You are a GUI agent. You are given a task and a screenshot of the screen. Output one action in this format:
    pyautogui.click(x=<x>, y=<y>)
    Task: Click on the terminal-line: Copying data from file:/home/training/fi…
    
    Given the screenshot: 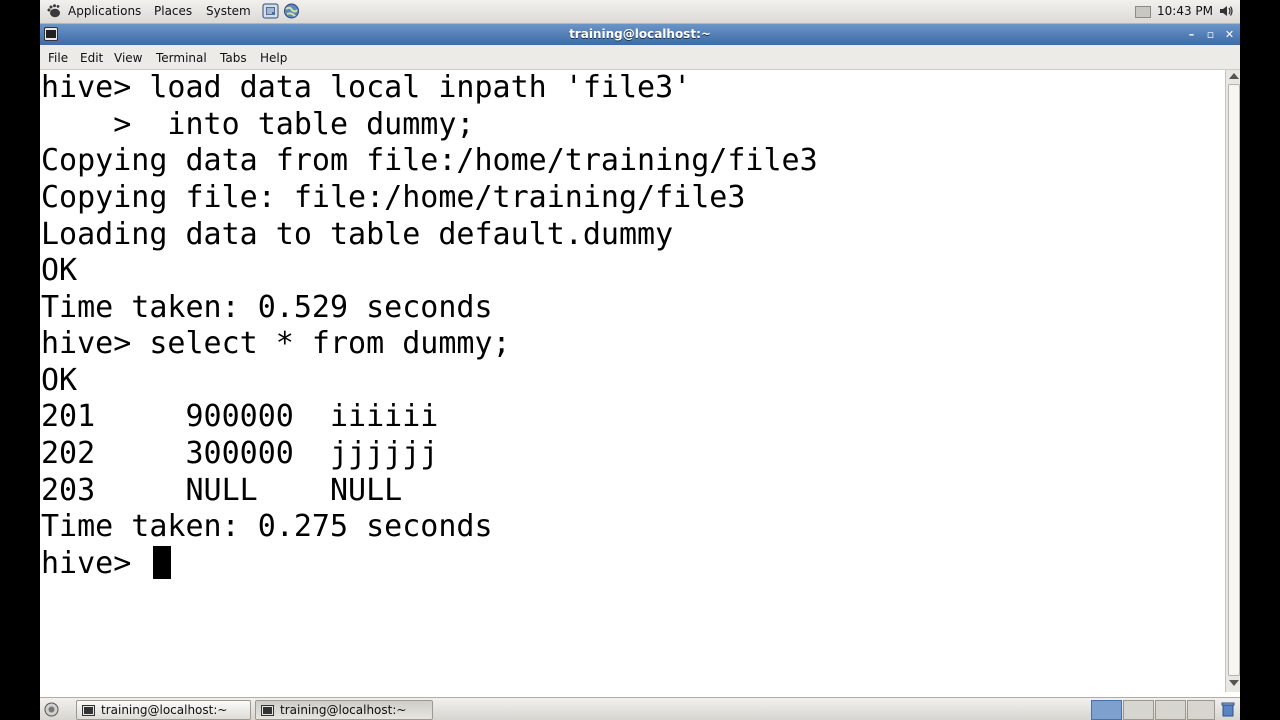 What is the action you would take?
    pyautogui.click(x=429, y=160)
    